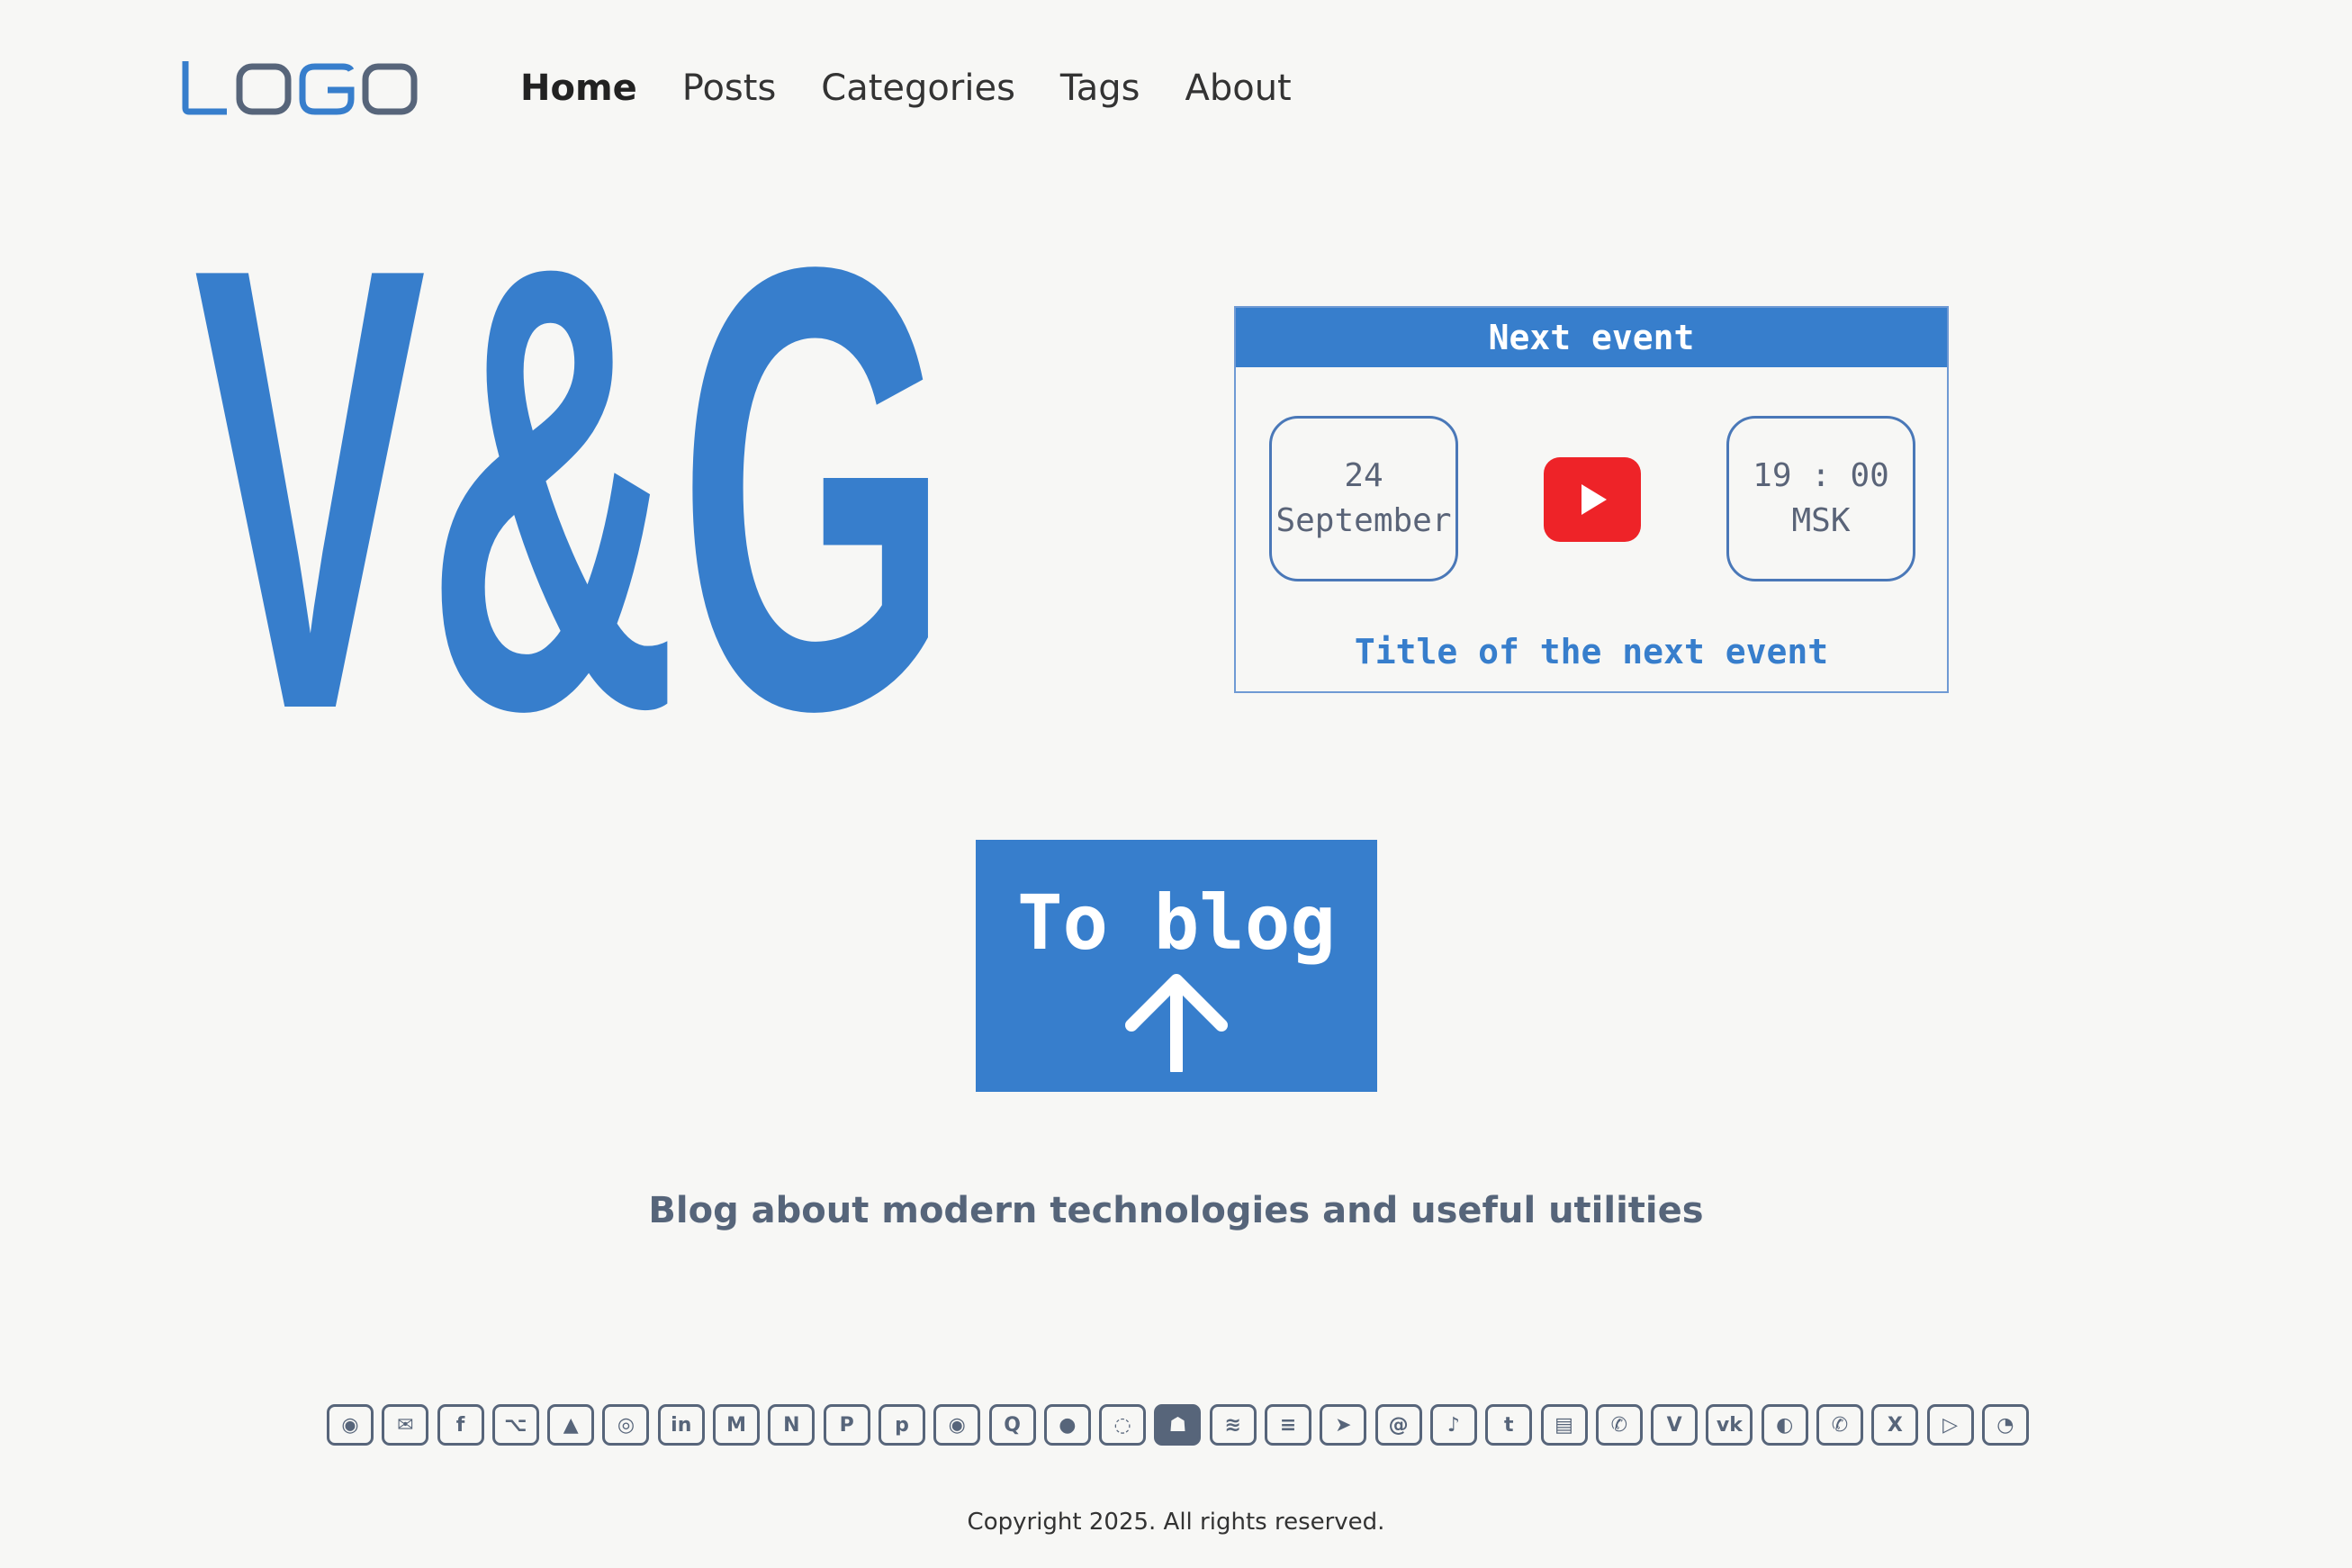 This screenshot has width=2352, height=1568. What do you see at coordinates (351, 1425) in the screenshot?
I see `discord-icon: ◉` at bounding box center [351, 1425].